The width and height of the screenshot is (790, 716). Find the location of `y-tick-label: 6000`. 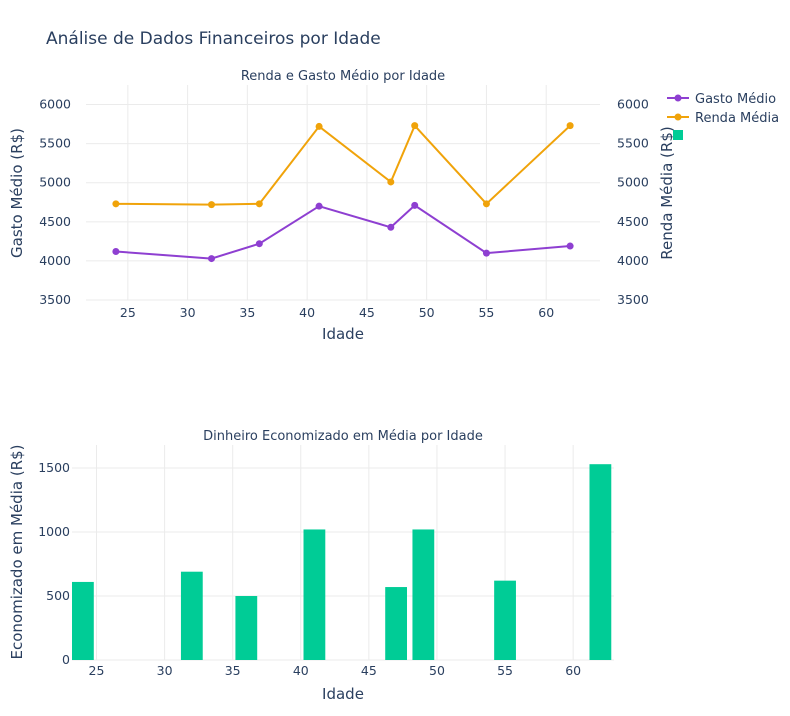

y-tick-label: 6000 is located at coordinates (55, 104).